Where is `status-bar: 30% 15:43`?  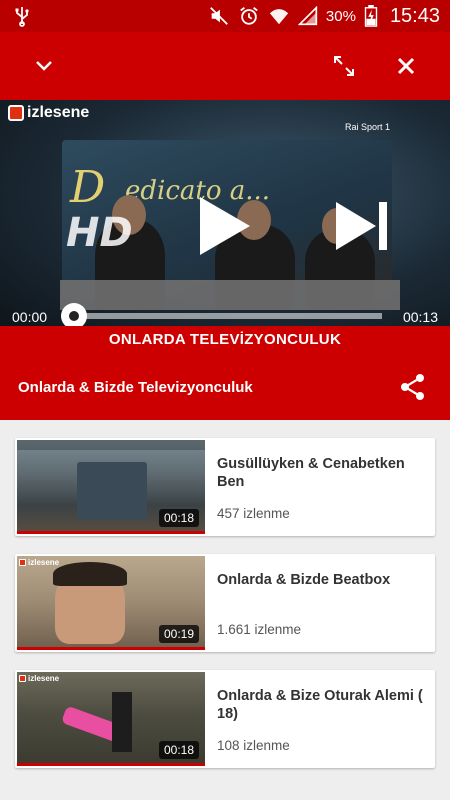 status-bar: 30% 15:43 is located at coordinates (225, 16).